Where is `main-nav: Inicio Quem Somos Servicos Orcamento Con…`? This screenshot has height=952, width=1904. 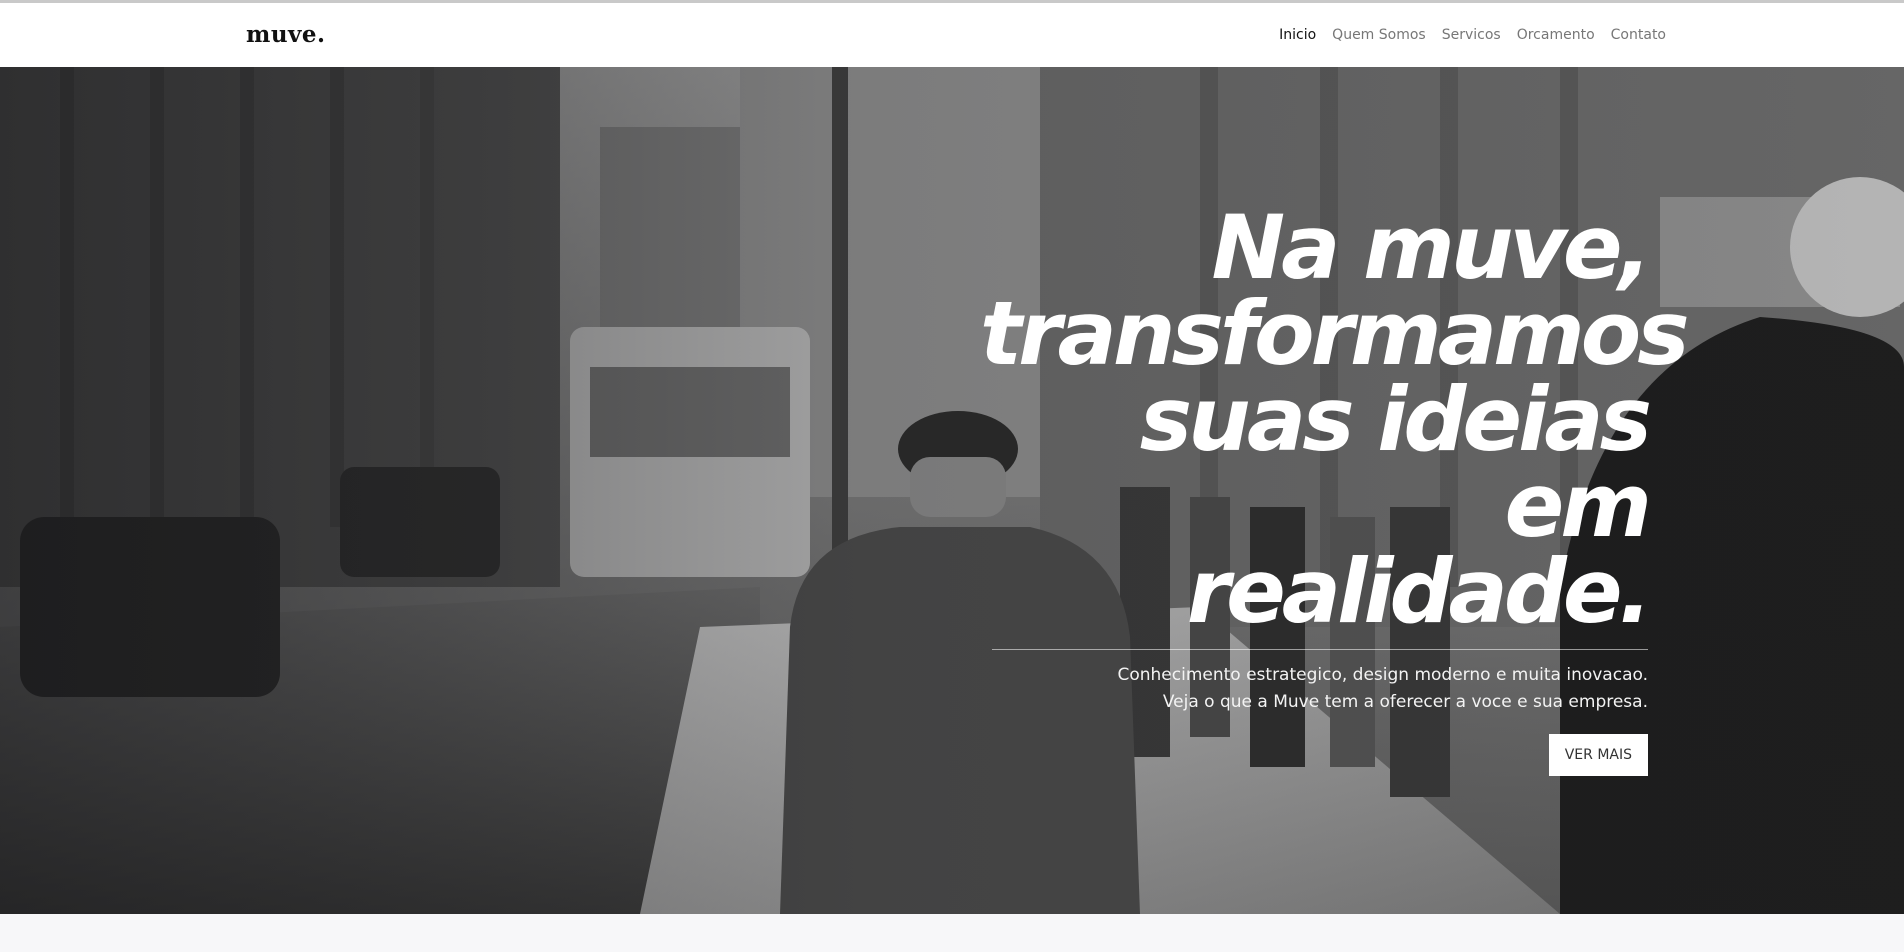
main-nav: Inicio Quem Somos Servicos Orcamento Con… is located at coordinates (1472, 35).